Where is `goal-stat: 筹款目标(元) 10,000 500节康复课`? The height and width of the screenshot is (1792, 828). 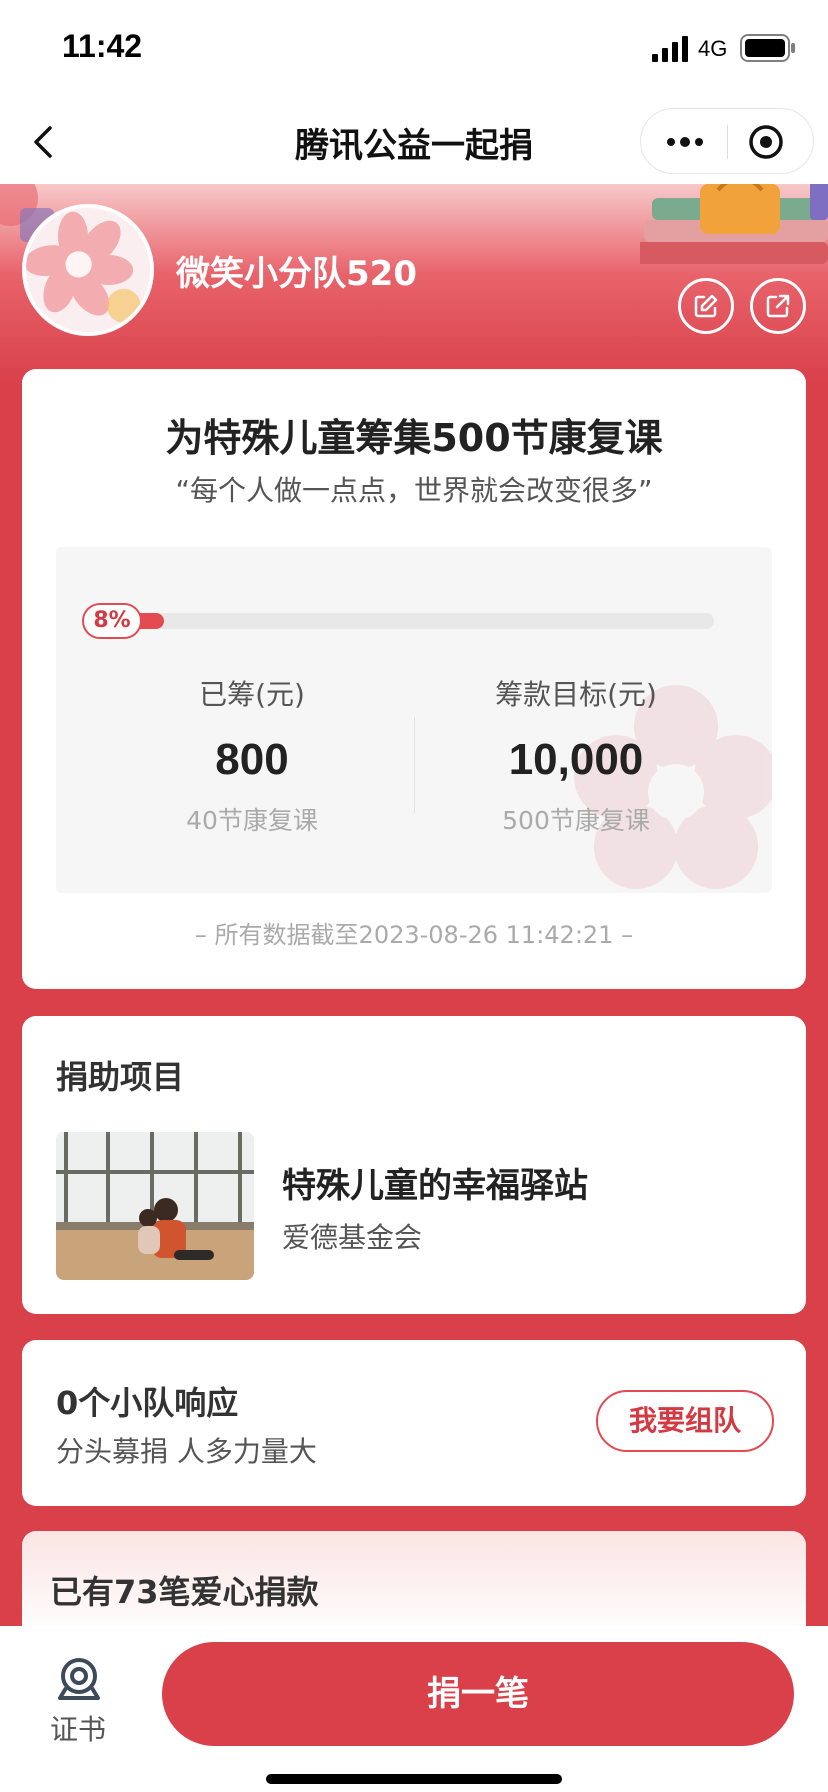 goal-stat: 筹款目标(元) 10,000 500节康复课 is located at coordinates (576, 755).